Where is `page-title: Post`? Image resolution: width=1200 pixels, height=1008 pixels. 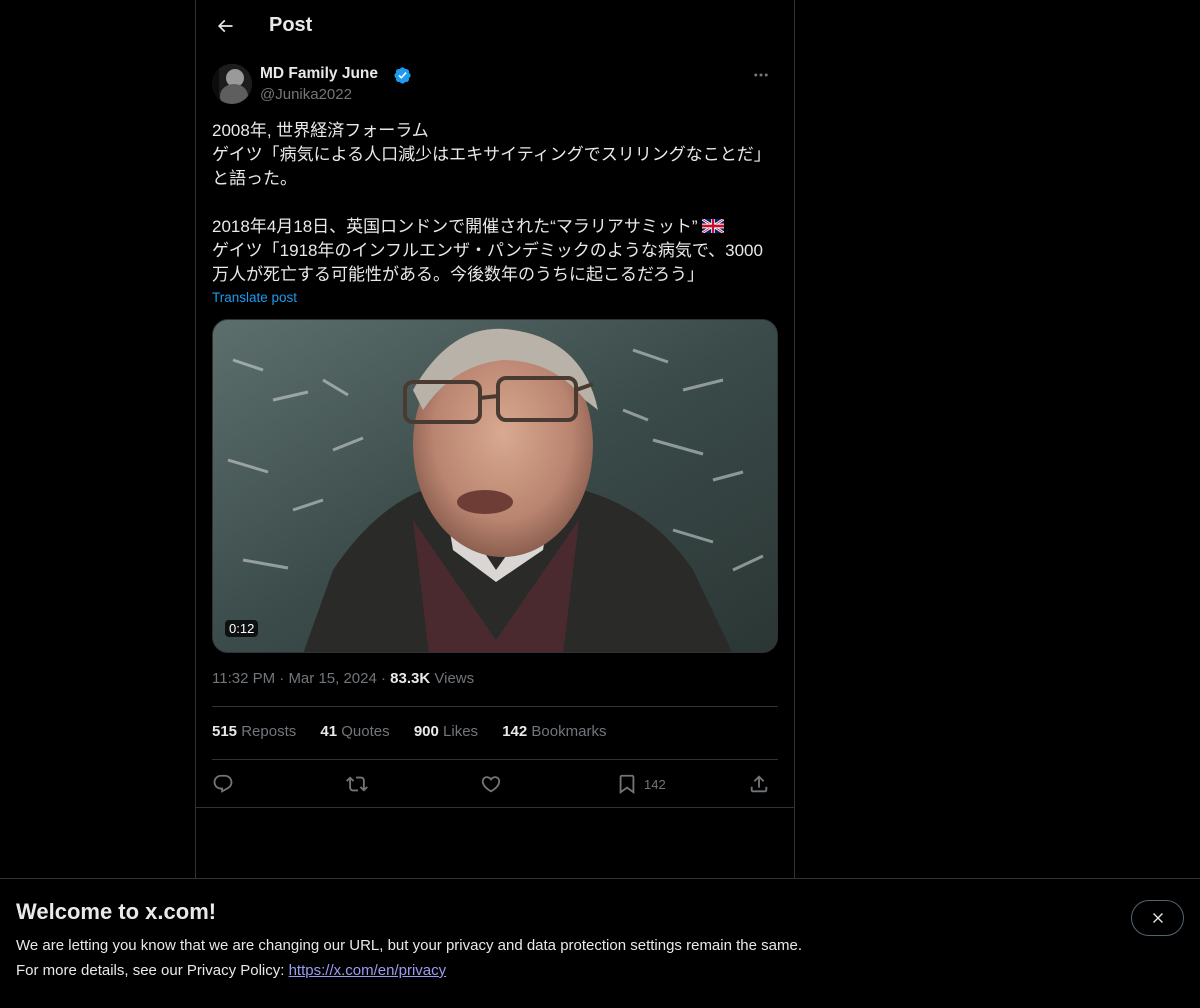 page-title: Post is located at coordinates (291, 25).